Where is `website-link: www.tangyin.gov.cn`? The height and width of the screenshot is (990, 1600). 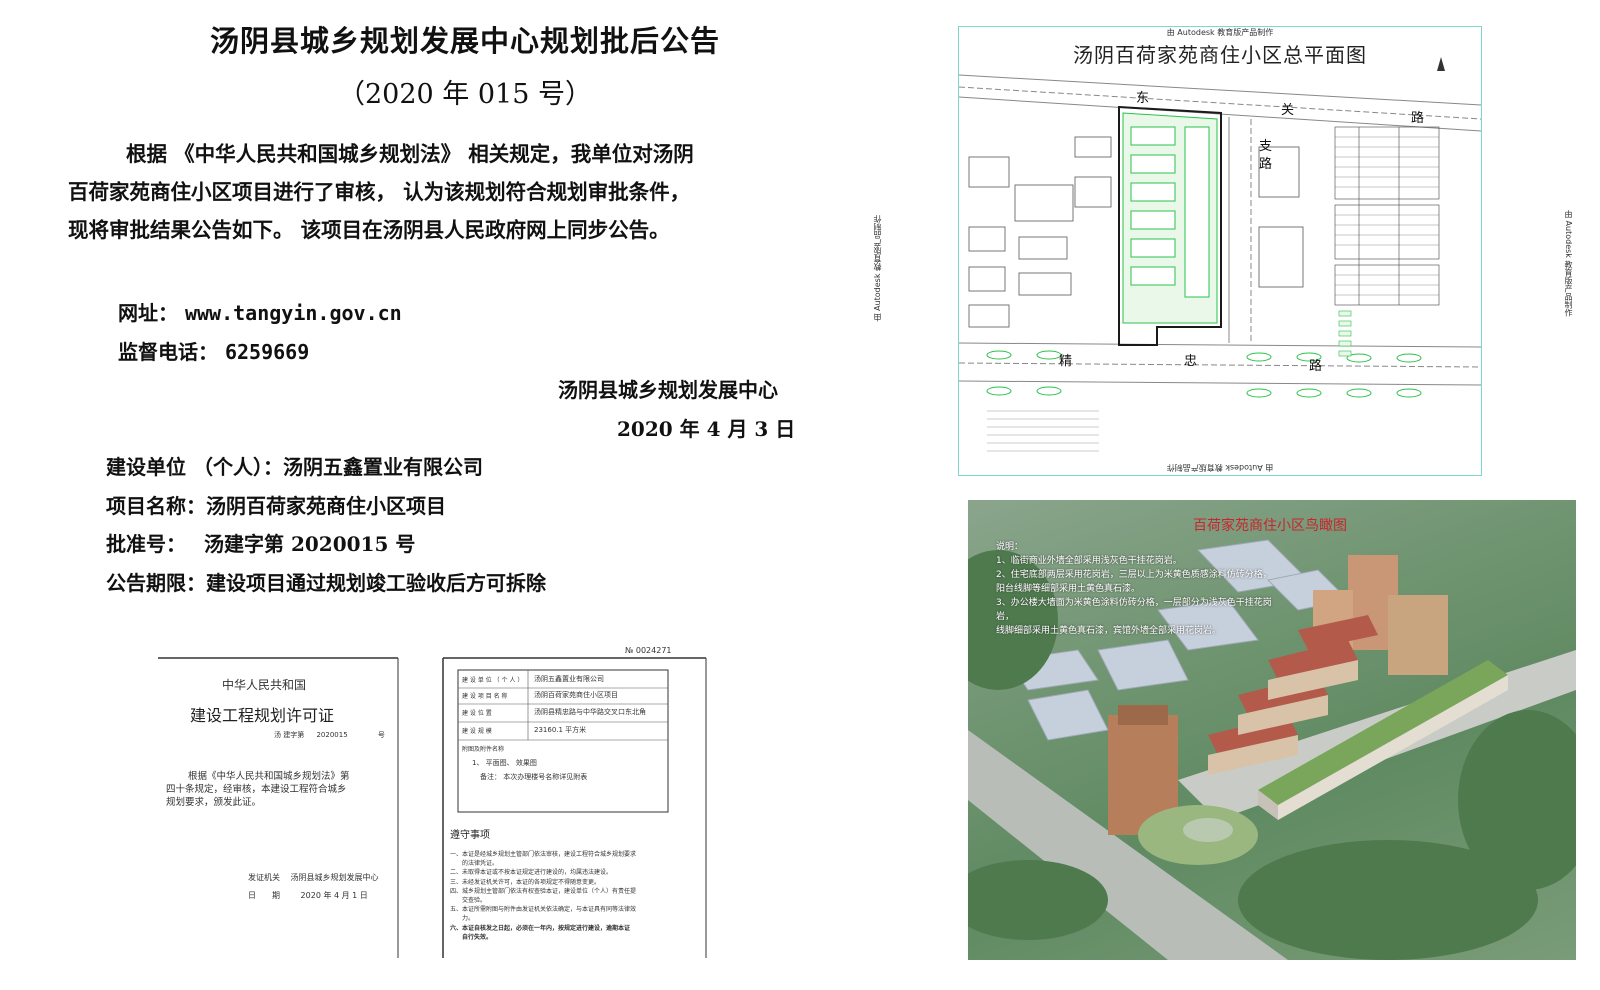 website-link: www.tangyin.gov.cn is located at coordinates (293, 313).